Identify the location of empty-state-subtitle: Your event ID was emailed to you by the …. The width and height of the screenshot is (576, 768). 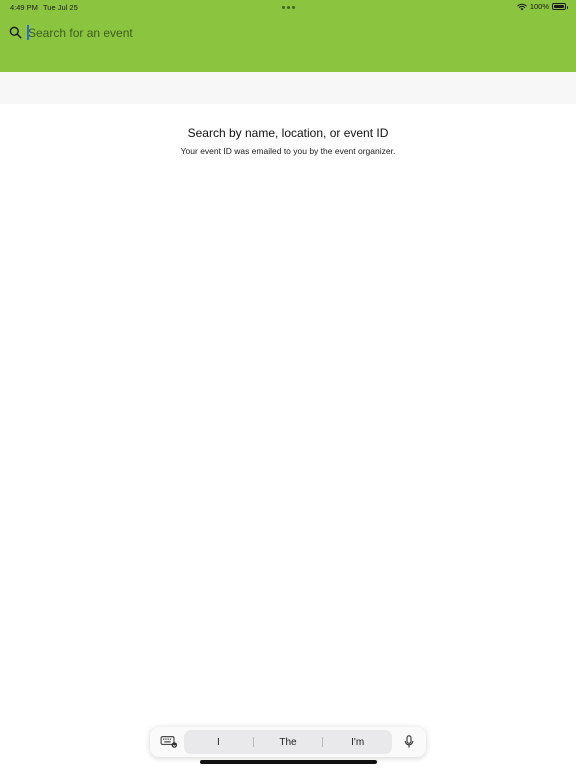
(288, 151).